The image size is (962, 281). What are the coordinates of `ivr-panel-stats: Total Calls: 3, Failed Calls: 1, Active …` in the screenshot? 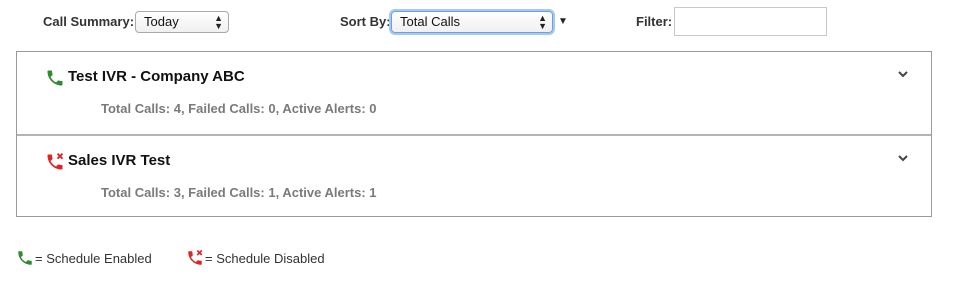 It's located at (239, 192).